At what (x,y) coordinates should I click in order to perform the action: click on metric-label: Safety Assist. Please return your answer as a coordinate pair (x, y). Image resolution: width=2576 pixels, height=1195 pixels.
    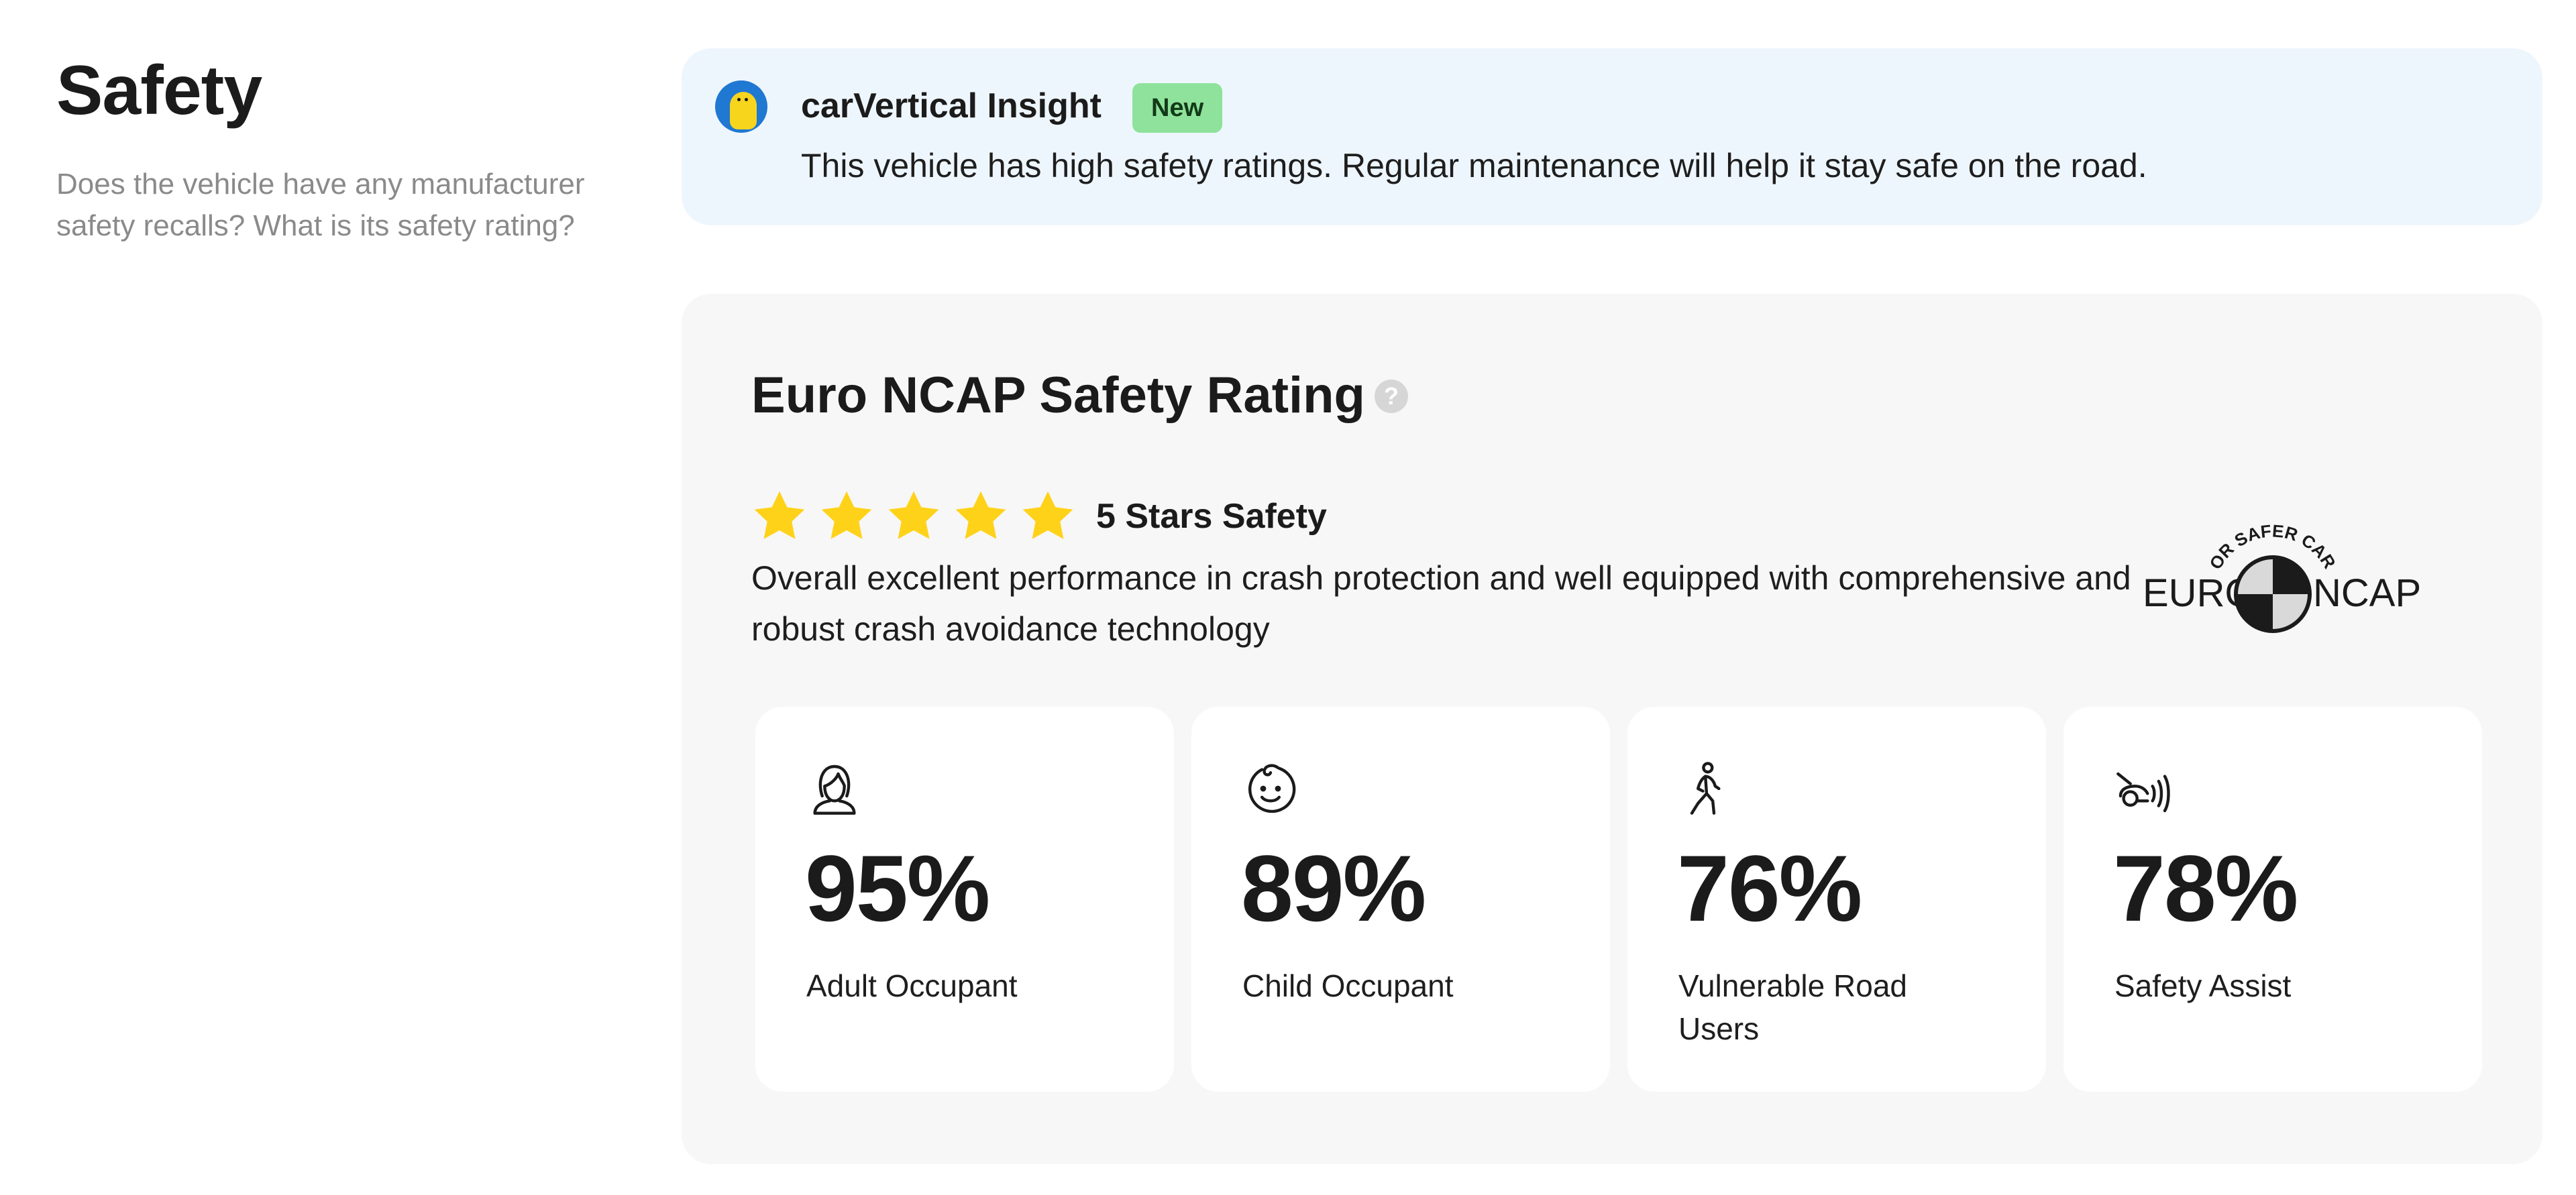
    Looking at the image, I should click on (2203, 985).